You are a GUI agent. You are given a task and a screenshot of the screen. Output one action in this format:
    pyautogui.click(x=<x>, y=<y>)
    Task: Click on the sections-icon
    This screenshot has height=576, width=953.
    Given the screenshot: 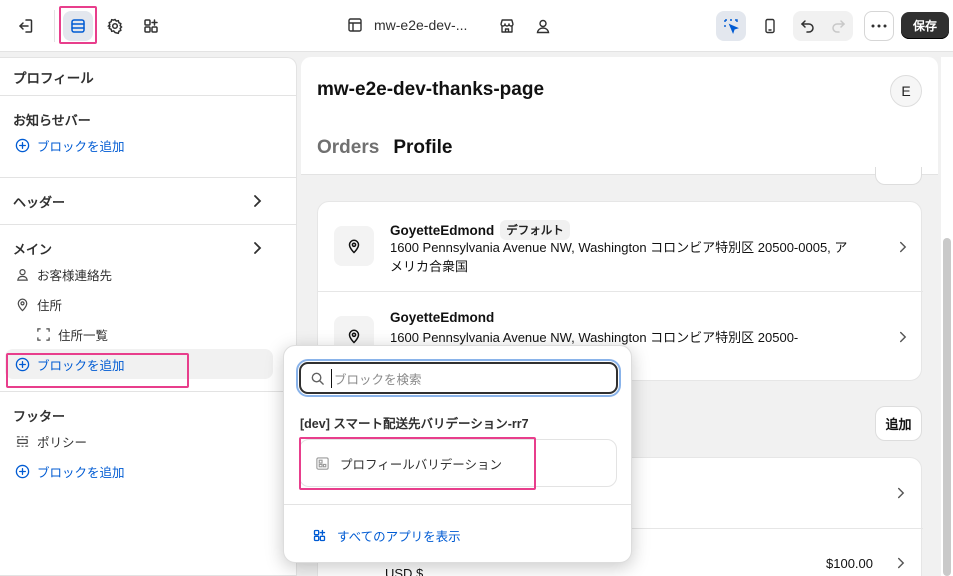 What is the action you would take?
    pyautogui.click(x=78, y=26)
    